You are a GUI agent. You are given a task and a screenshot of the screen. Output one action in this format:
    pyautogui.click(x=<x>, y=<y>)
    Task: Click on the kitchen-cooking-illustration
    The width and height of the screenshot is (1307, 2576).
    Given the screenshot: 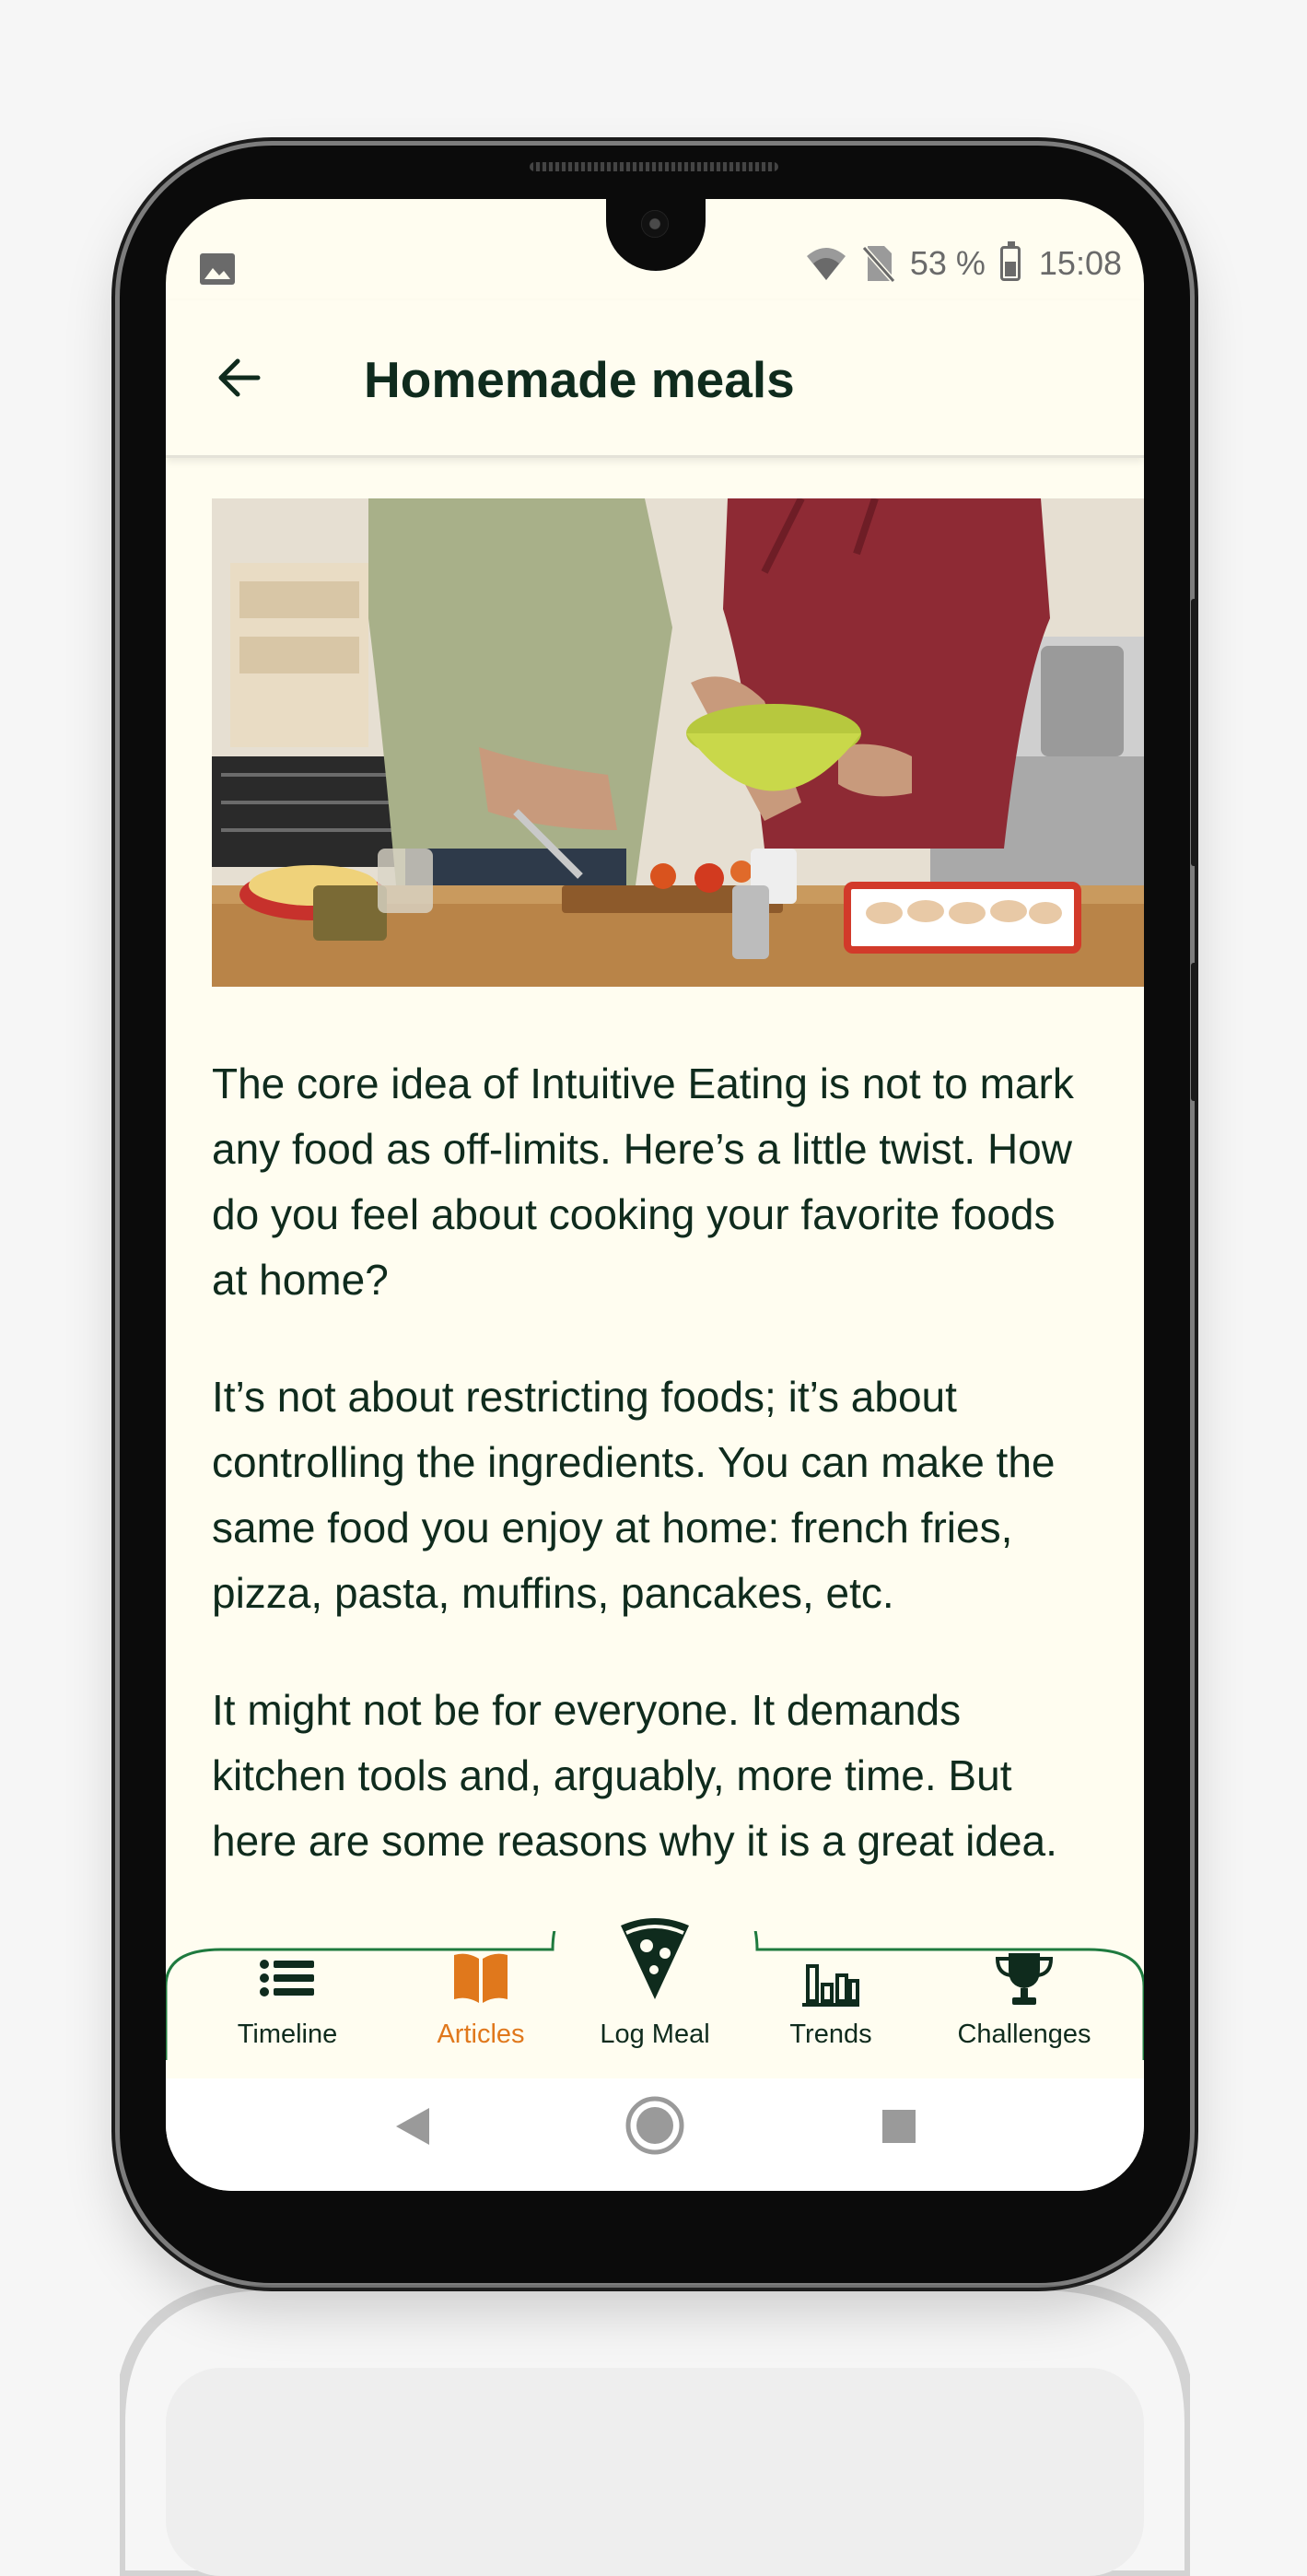 What is the action you would take?
    pyautogui.click(x=678, y=742)
    